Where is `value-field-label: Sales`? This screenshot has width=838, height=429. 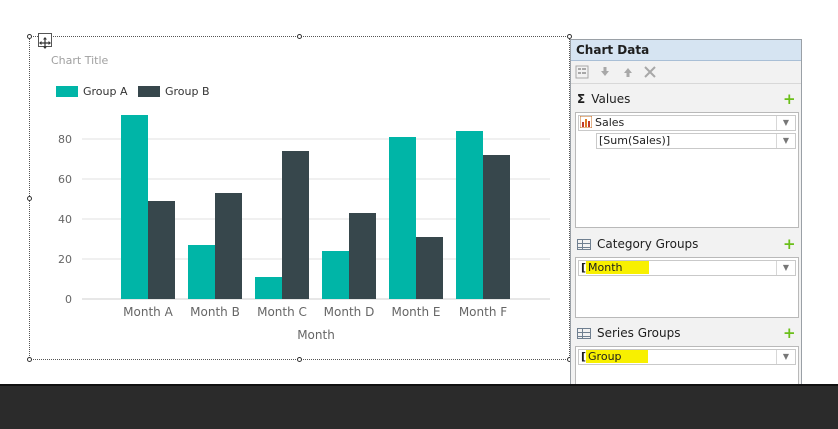
value-field-label: Sales is located at coordinates (610, 122).